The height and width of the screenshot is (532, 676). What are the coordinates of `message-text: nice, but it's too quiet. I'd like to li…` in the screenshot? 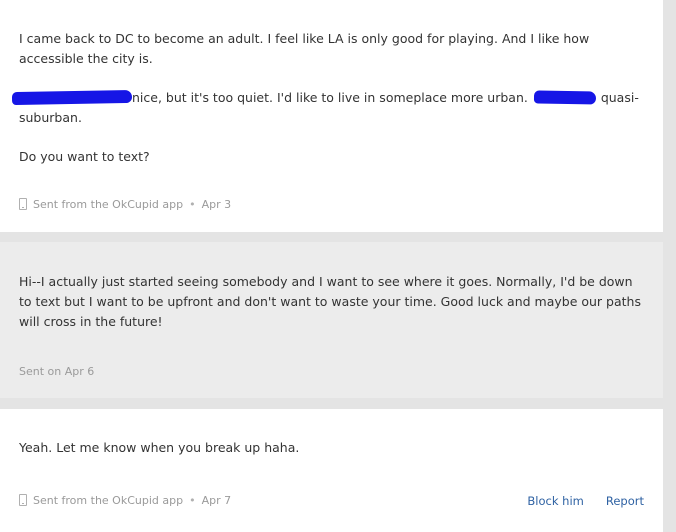 It's located at (330, 97).